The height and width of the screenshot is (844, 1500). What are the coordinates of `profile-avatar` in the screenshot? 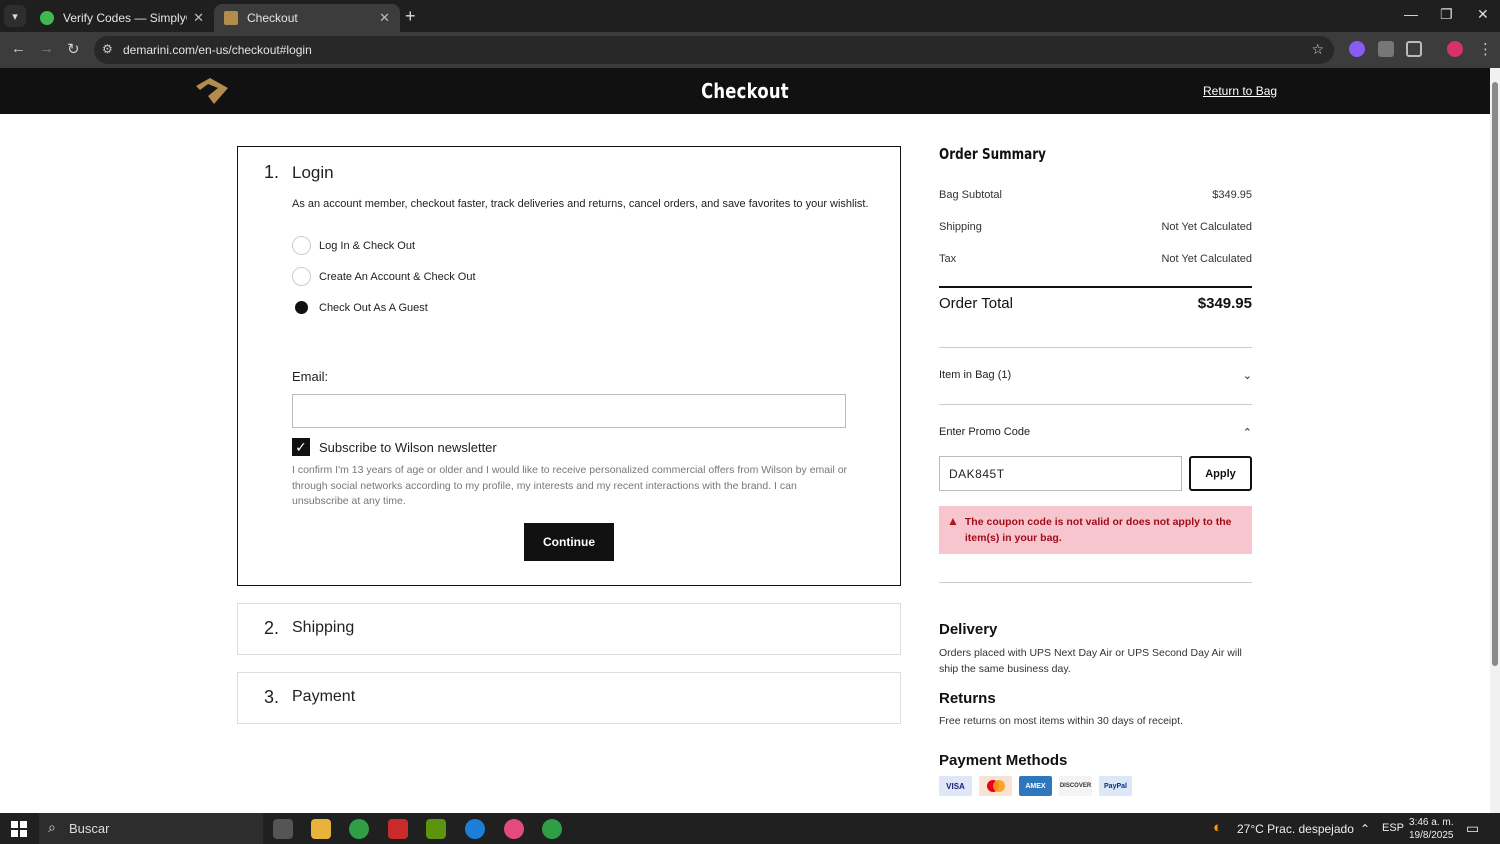 It's located at (1455, 49).